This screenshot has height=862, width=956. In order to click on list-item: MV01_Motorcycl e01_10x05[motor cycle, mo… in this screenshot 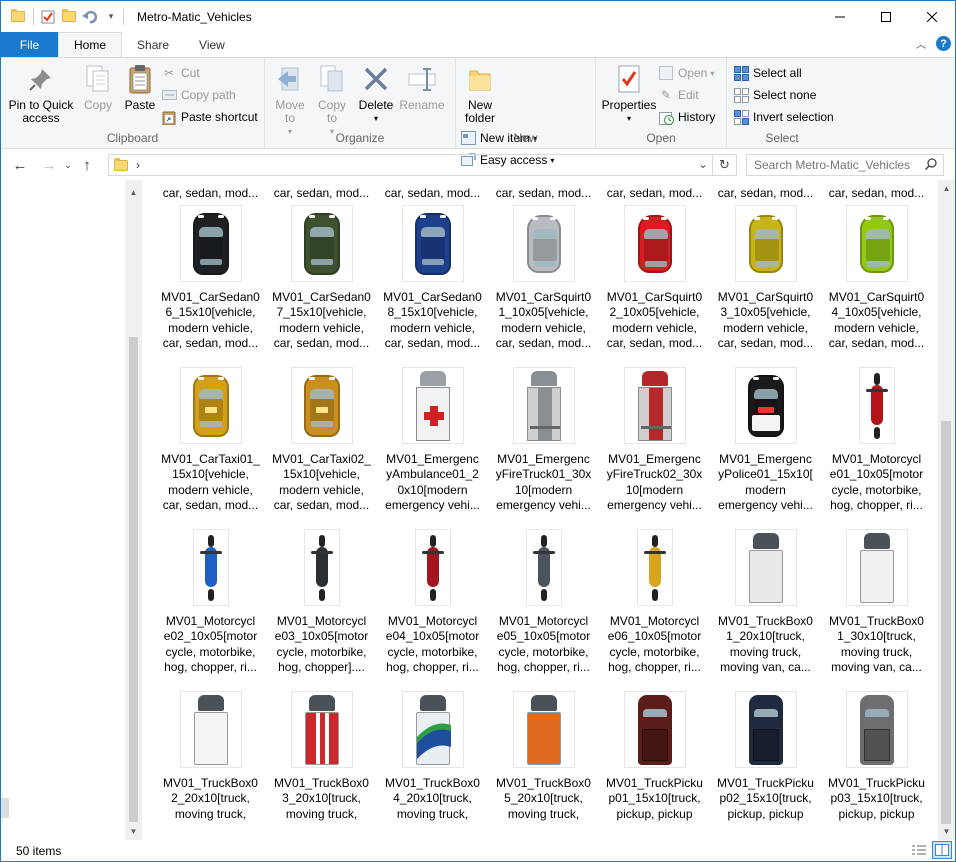, I will do `click(876, 447)`.